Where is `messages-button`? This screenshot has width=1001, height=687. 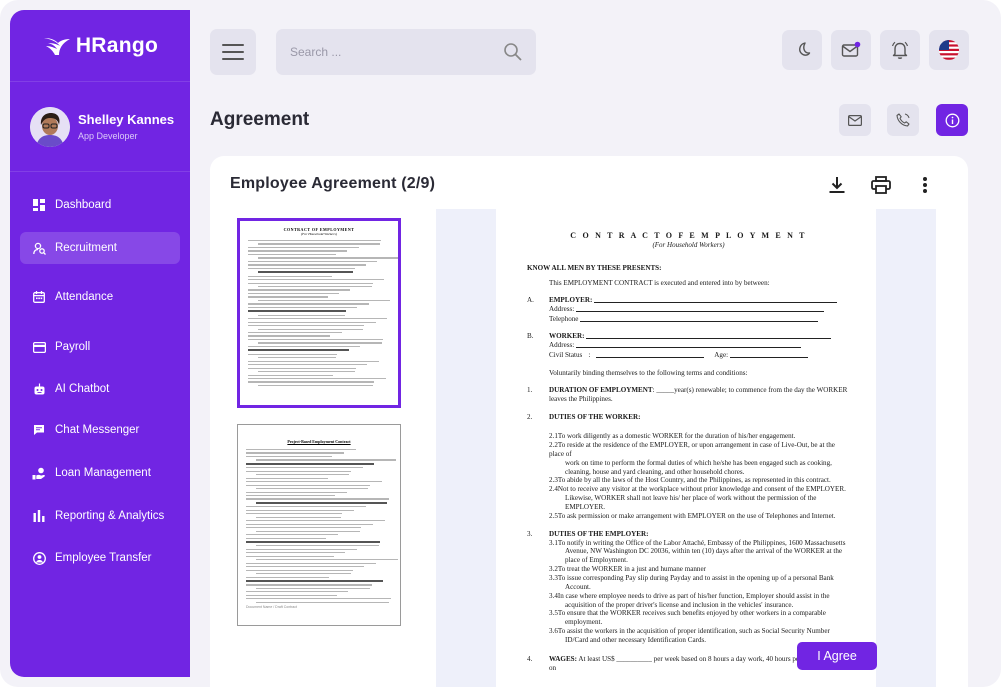
messages-button is located at coordinates (851, 50).